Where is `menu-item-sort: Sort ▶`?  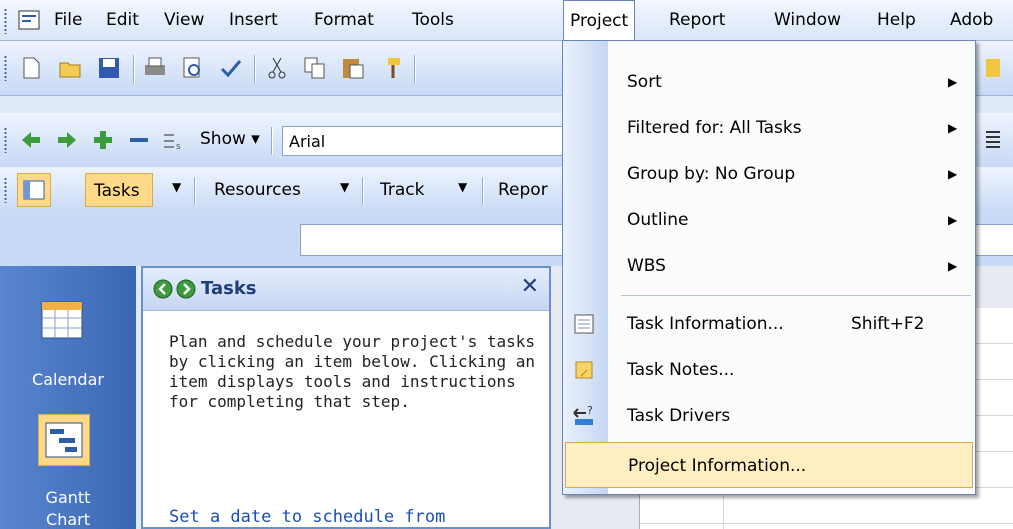
menu-item-sort: Sort ▶ is located at coordinates (769, 82).